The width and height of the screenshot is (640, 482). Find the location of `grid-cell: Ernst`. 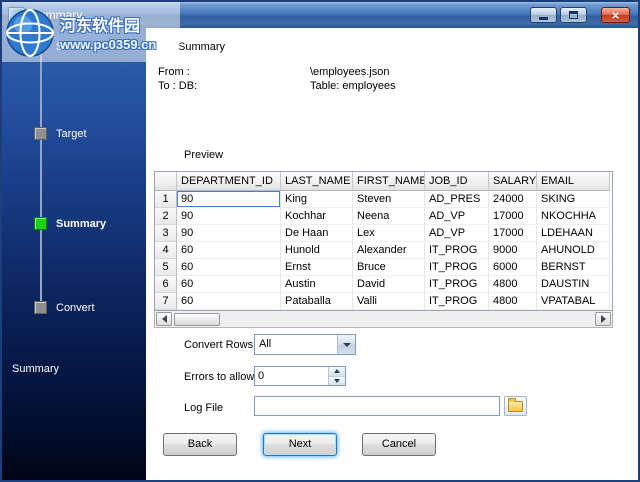

grid-cell: Ernst is located at coordinates (317, 267).